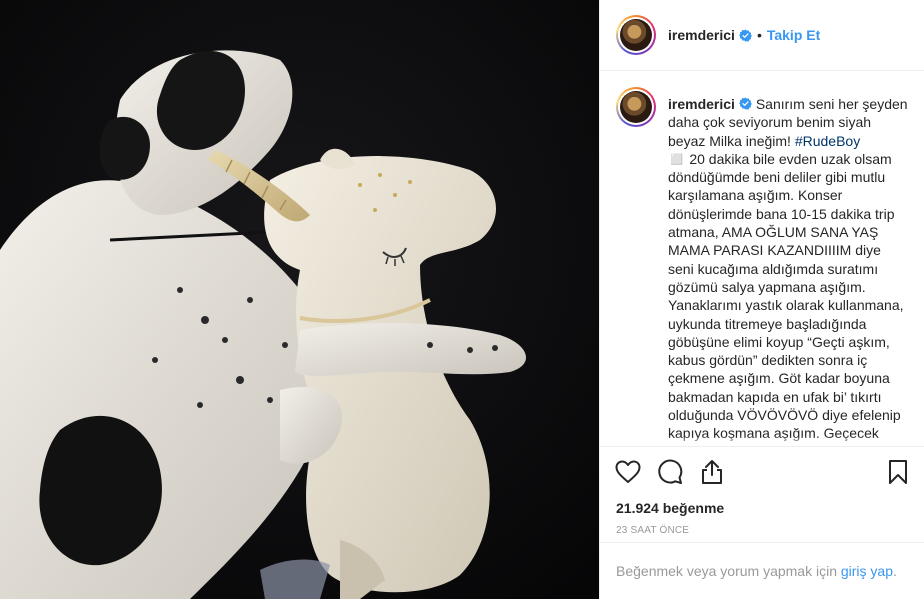 This screenshot has height=599, width=924. Describe the element at coordinates (701, 104) in the screenshot. I see `caption-username: iremderici` at that location.